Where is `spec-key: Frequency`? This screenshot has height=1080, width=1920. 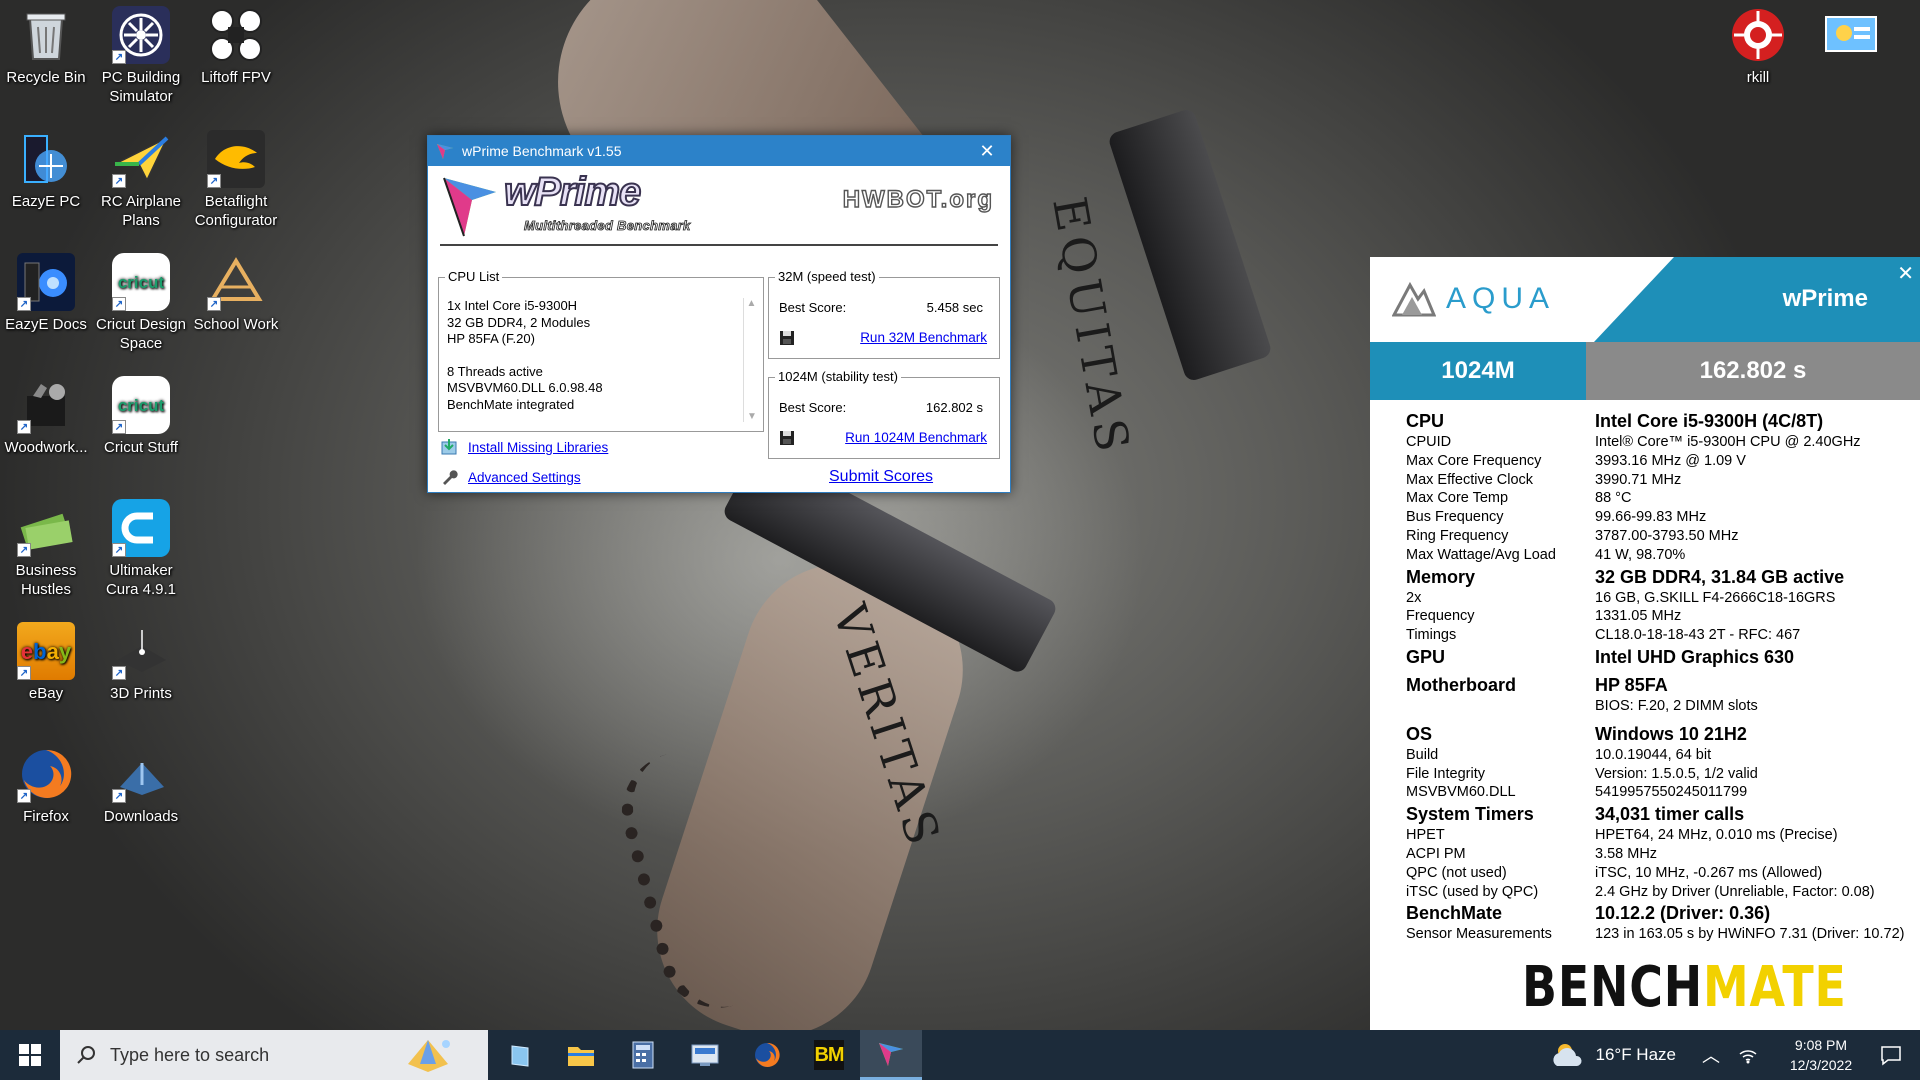
spec-key: Frequency is located at coordinates (1440, 616).